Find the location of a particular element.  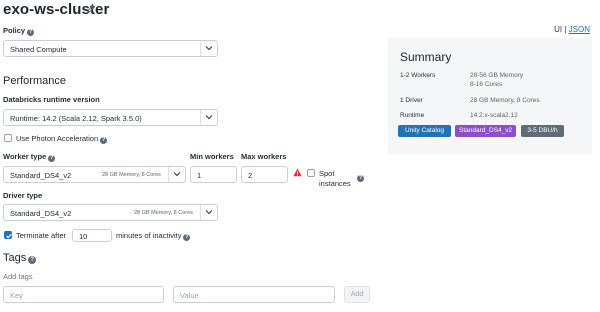

driver-type-select: Standard_DS4_v2 28 GB Memory, 8 Cores is located at coordinates (110, 212).